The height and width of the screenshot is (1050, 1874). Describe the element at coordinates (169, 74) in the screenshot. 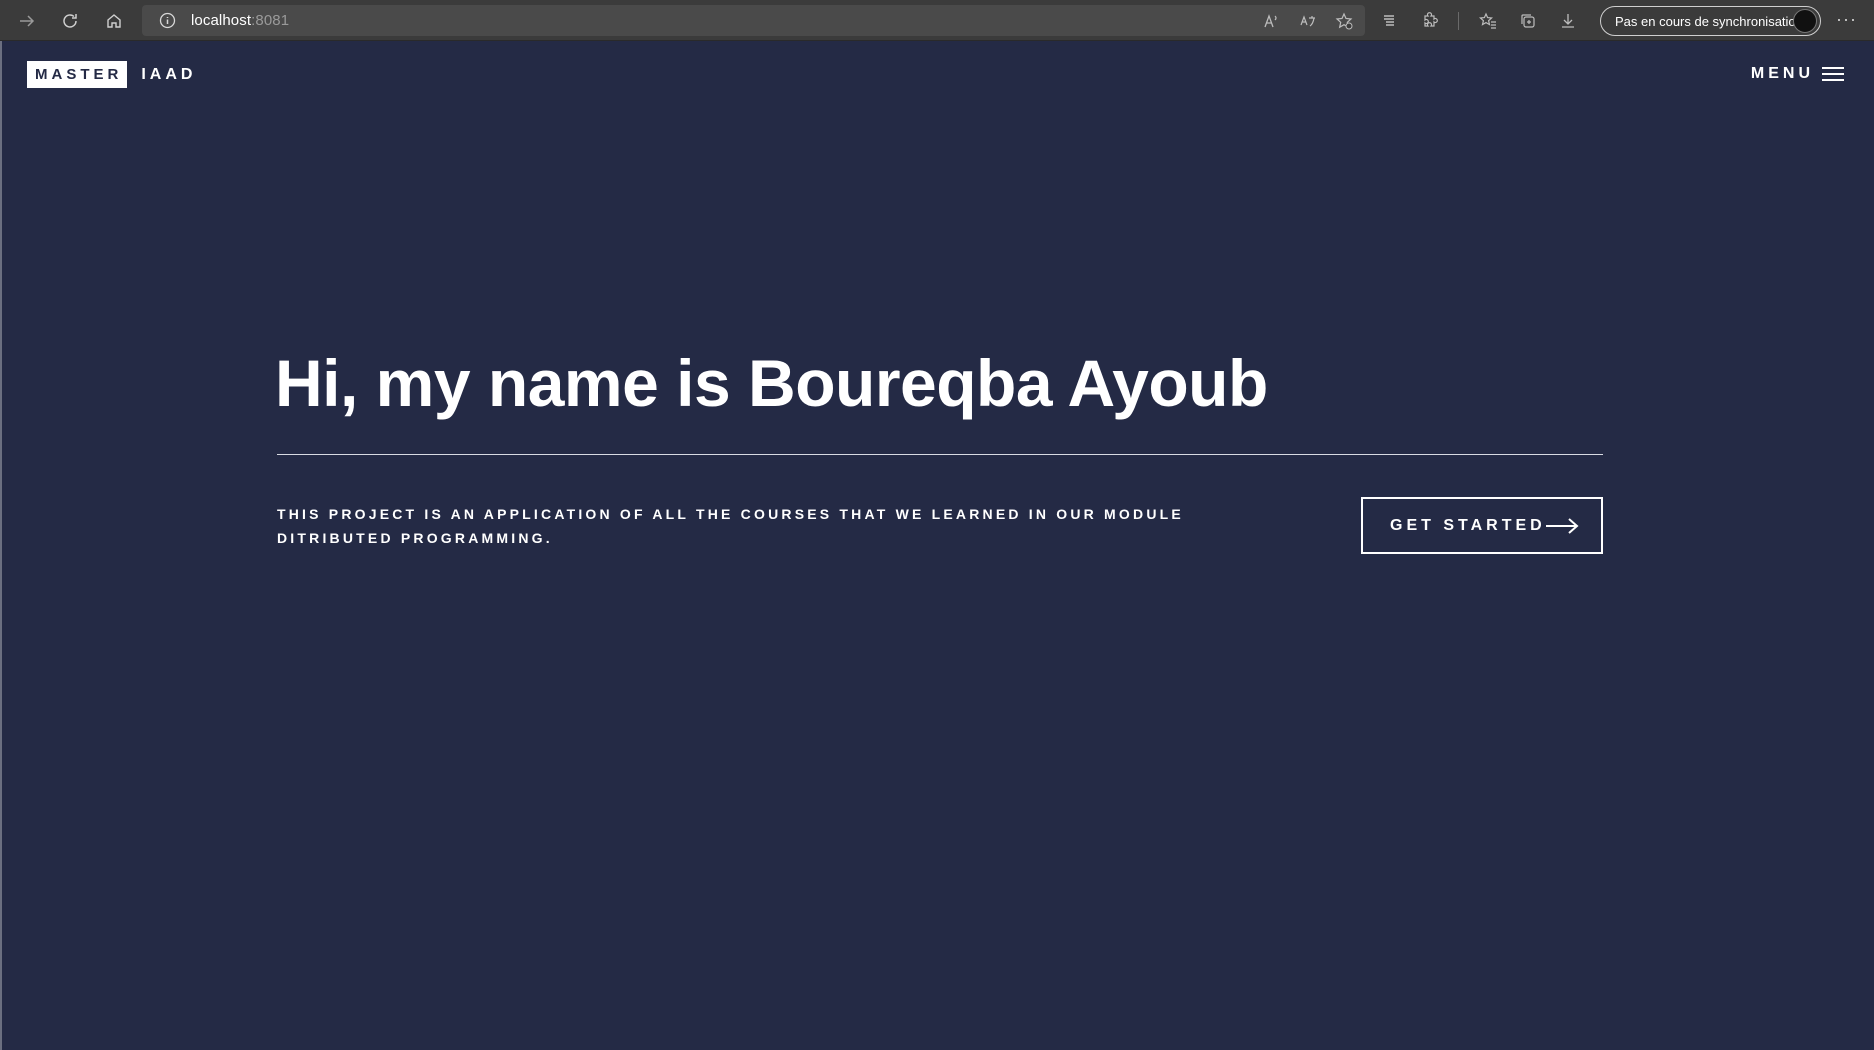

I see `brand-text: IAAD` at that location.